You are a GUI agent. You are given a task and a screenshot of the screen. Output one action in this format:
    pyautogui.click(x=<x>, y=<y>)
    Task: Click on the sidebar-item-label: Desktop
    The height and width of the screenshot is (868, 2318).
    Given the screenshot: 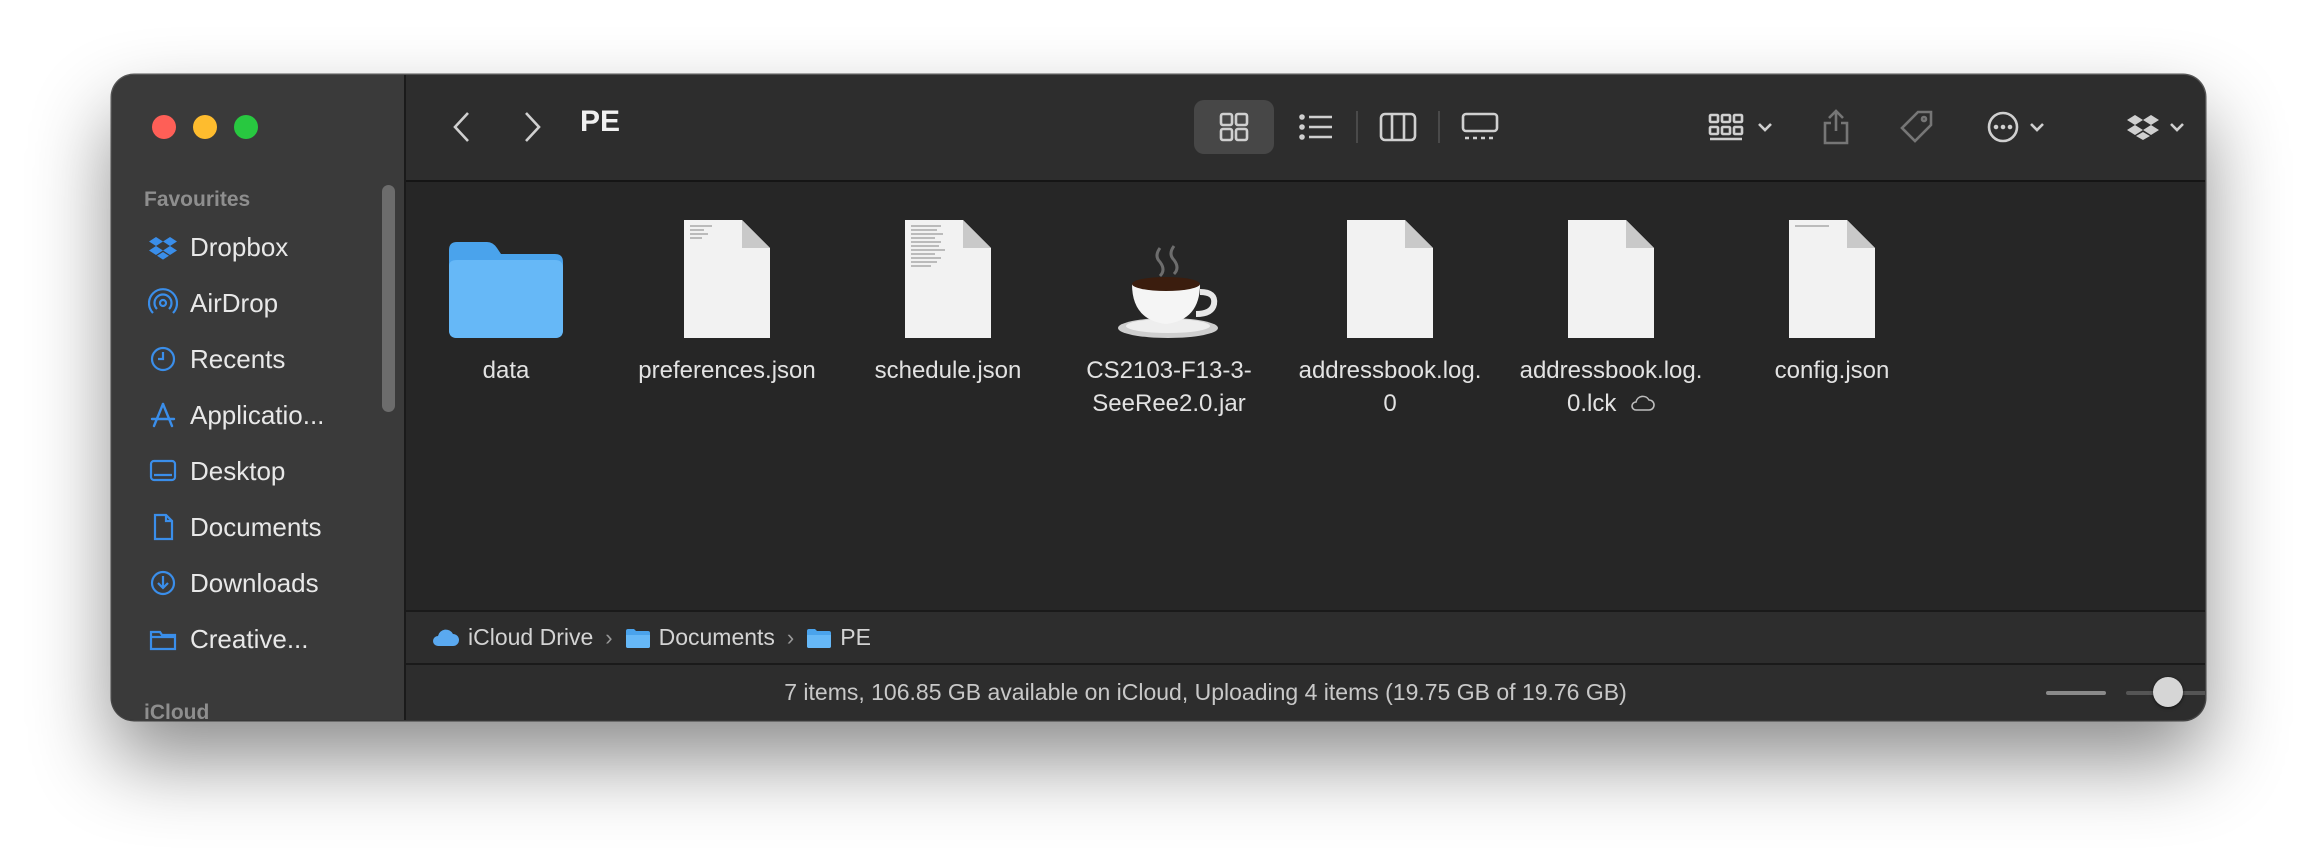 What is the action you would take?
    pyautogui.click(x=238, y=470)
    